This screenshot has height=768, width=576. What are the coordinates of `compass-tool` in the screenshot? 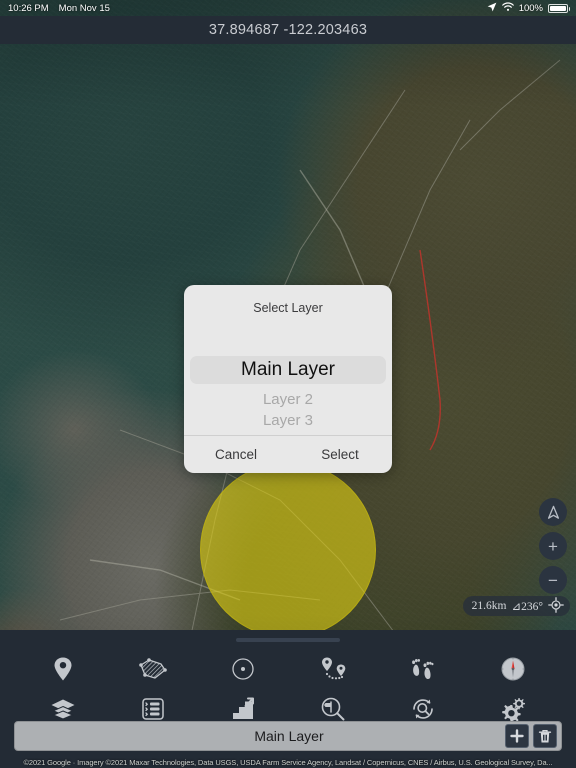 It's located at (513, 669).